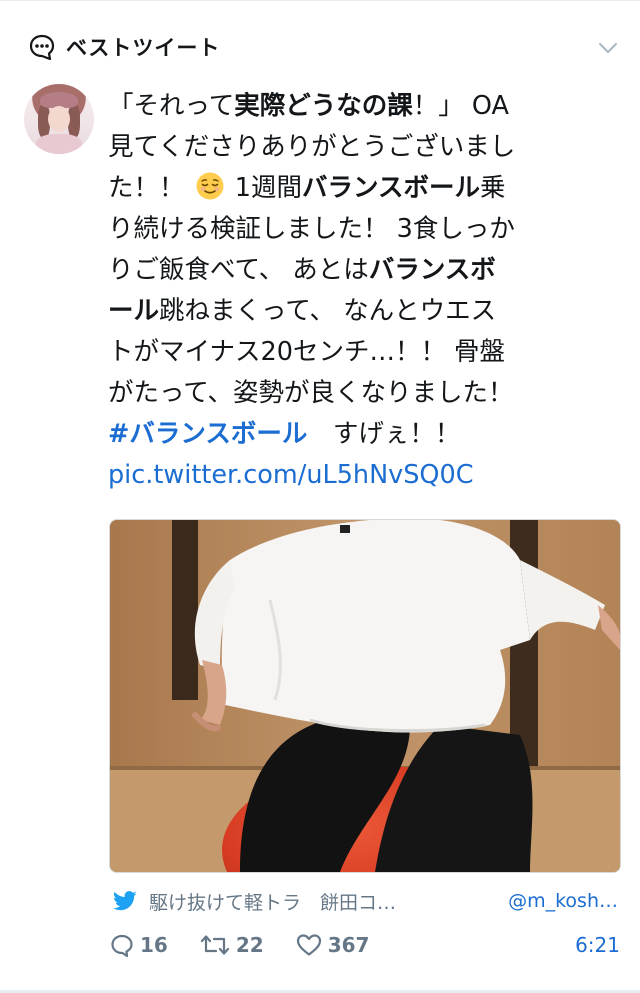 The image size is (640, 993). What do you see at coordinates (210, 186) in the screenshot?
I see `relieved-face-icon` at bounding box center [210, 186].